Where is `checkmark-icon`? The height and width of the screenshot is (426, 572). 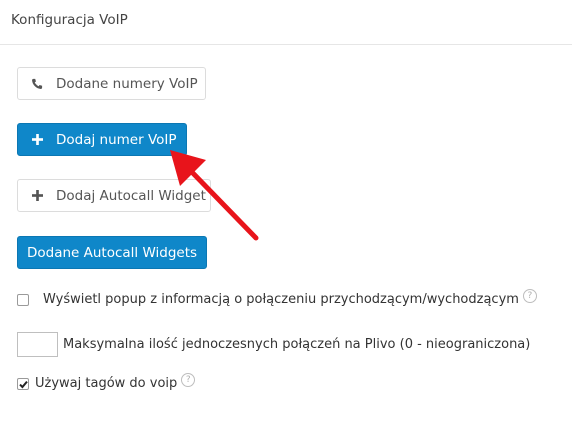
checkmark-icon is located at coordinates (23, 384).